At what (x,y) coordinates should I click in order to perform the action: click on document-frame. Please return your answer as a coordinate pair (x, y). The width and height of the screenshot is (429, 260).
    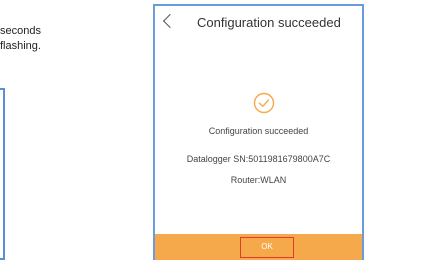
    Looking at the image, I should click on (2, 174).